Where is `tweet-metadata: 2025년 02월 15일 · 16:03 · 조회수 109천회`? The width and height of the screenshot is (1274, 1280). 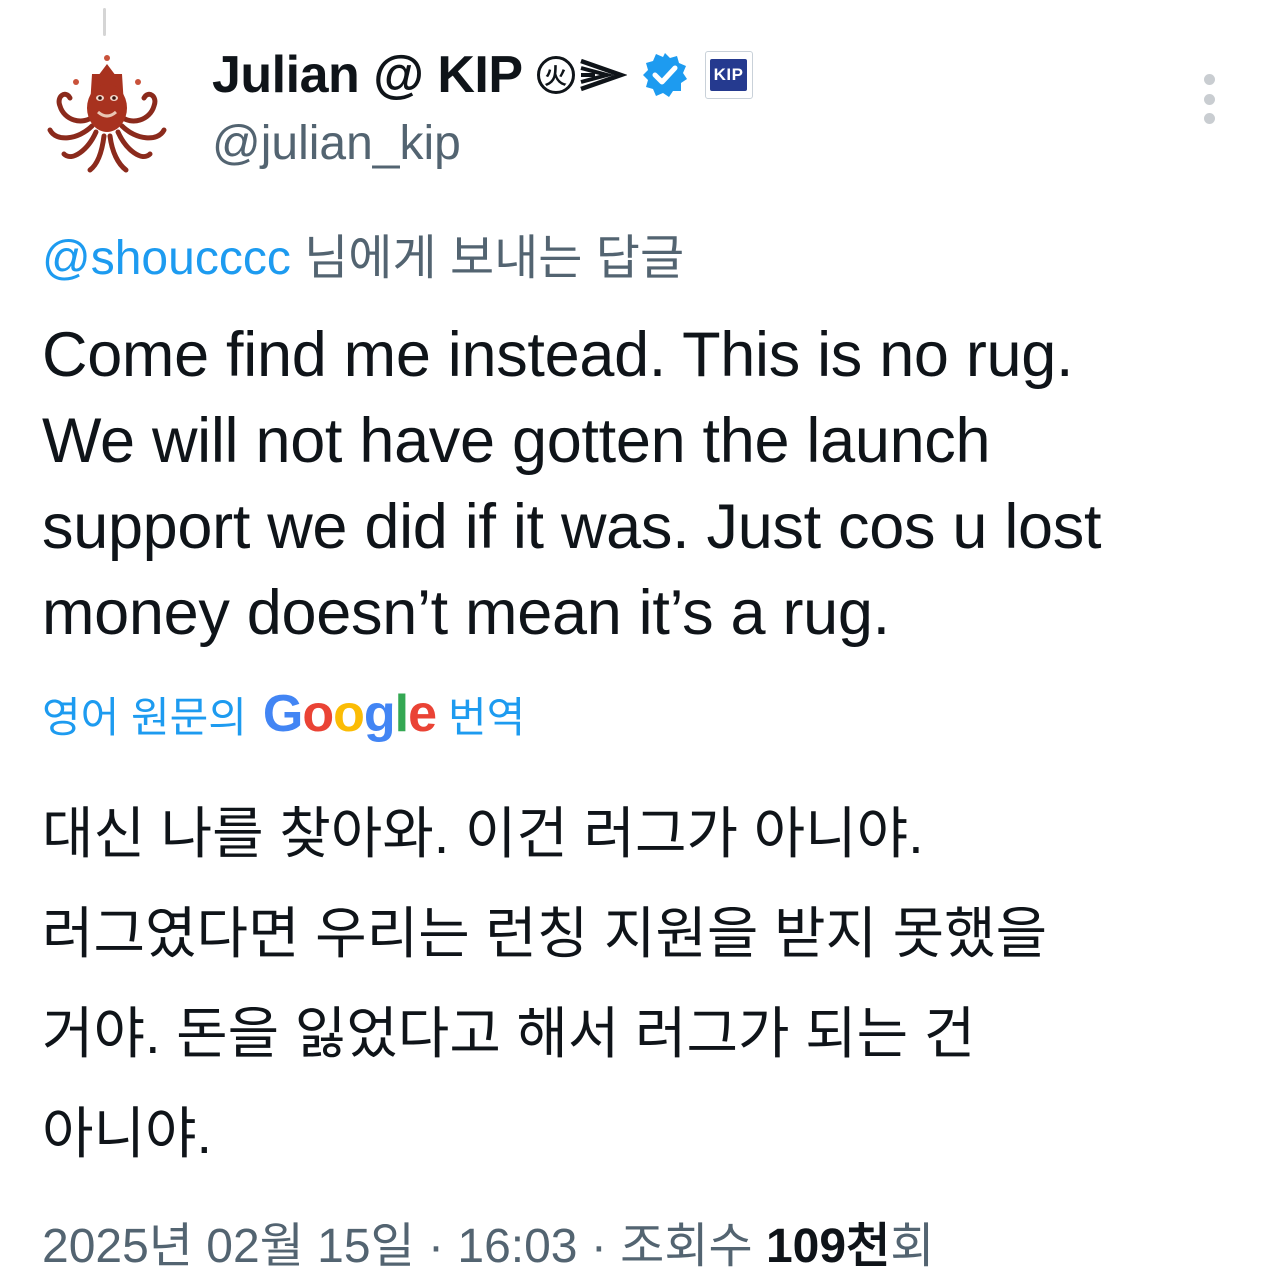
tweet-metadata: 2025년 02월 15일 · 16:03 · 조회수 109천회 is located at coordinates (488, 1241).